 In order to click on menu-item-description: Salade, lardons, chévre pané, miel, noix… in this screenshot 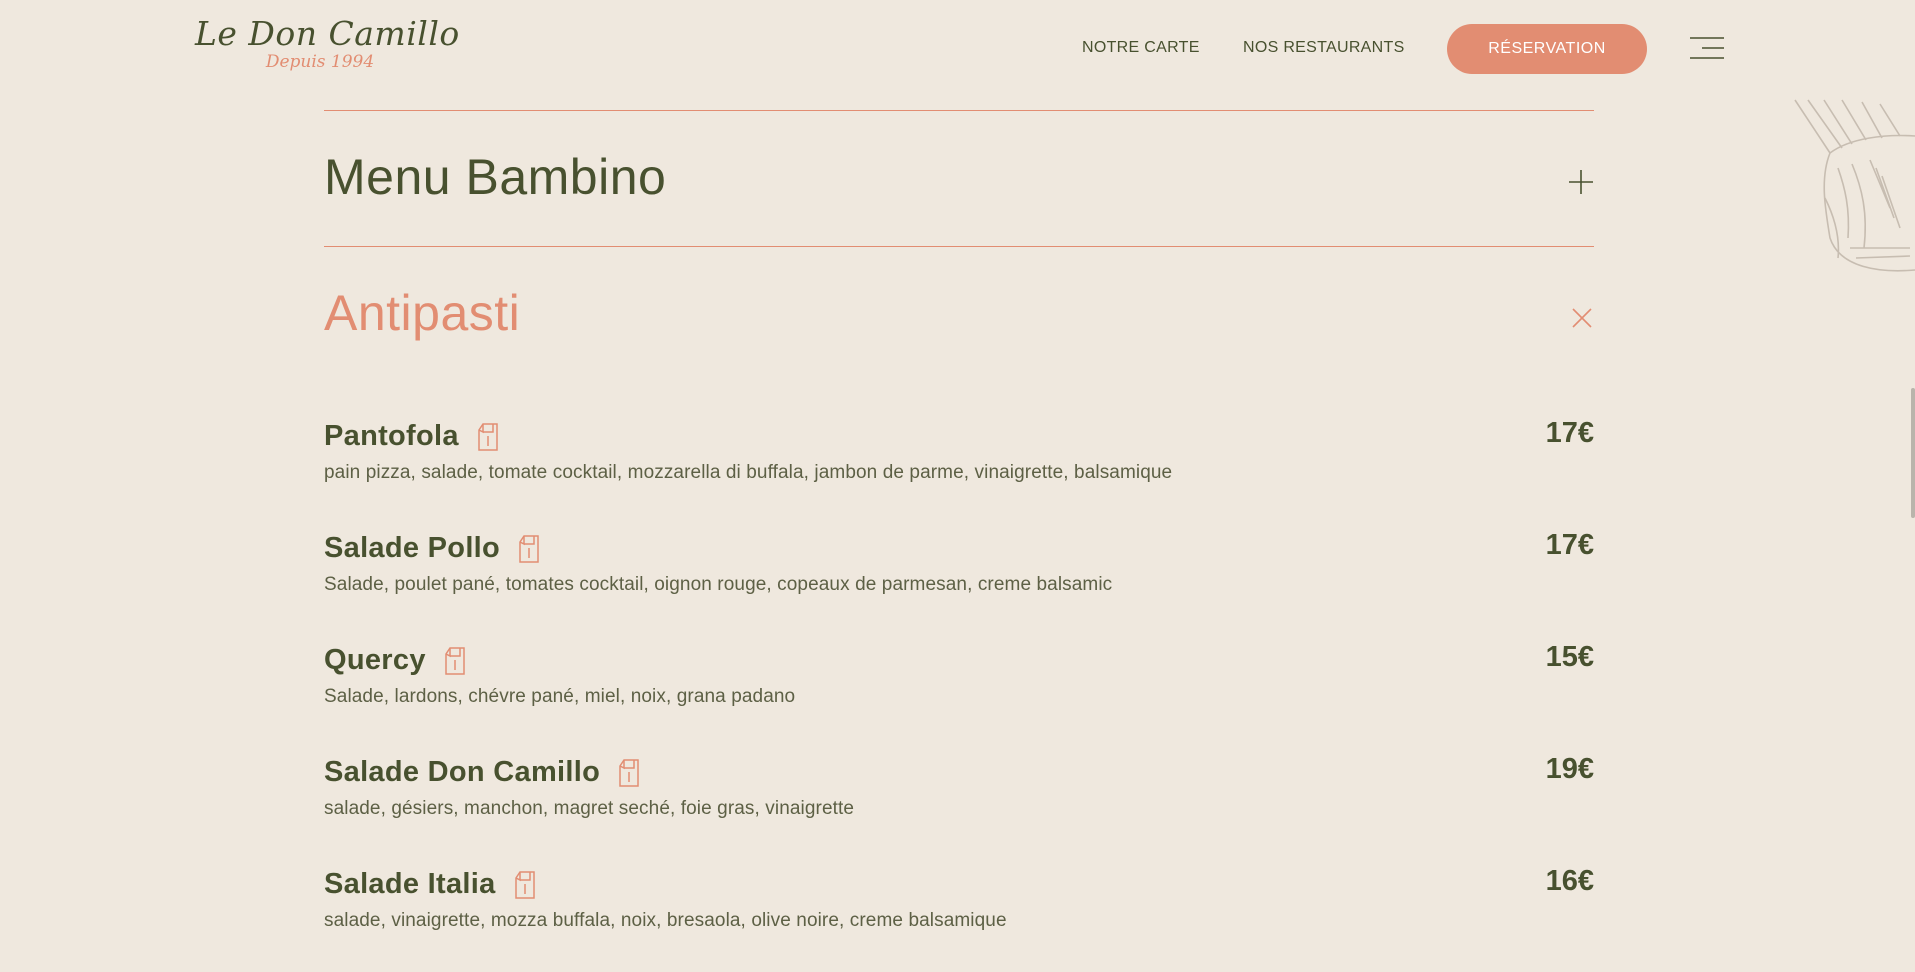, I will do `click(560, 696)`.